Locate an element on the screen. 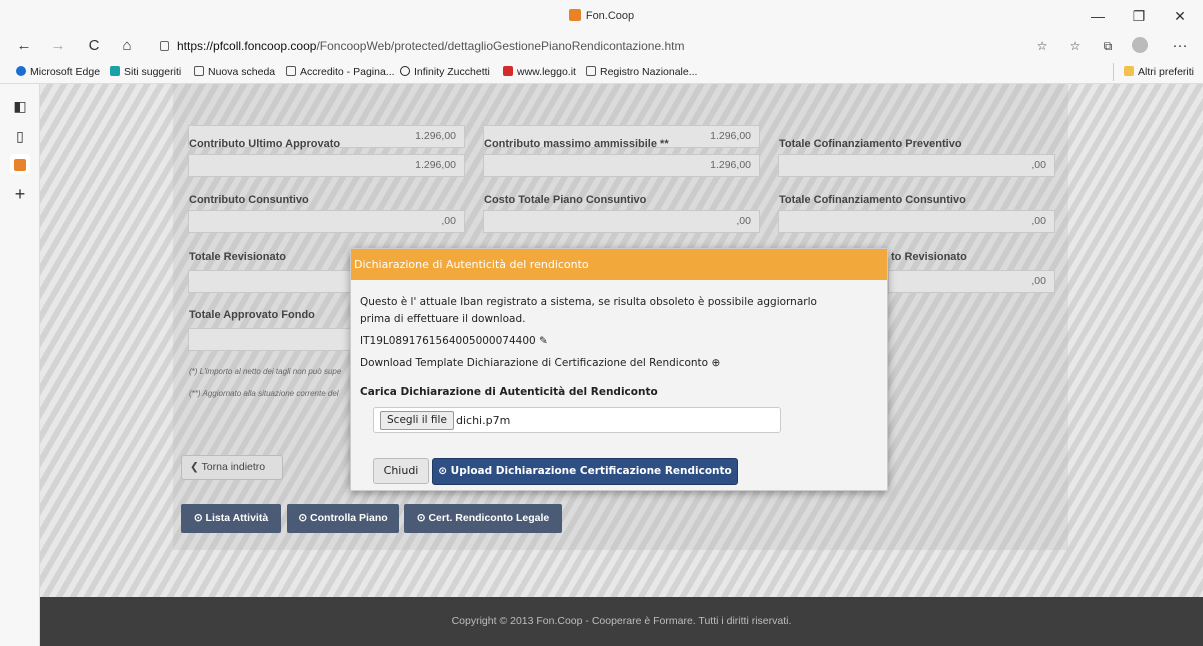 The height and width of the screenshot is (646, 1203). controlla-piano-button: ⊙ Controlla Piano is located at coordinates (343, 518).